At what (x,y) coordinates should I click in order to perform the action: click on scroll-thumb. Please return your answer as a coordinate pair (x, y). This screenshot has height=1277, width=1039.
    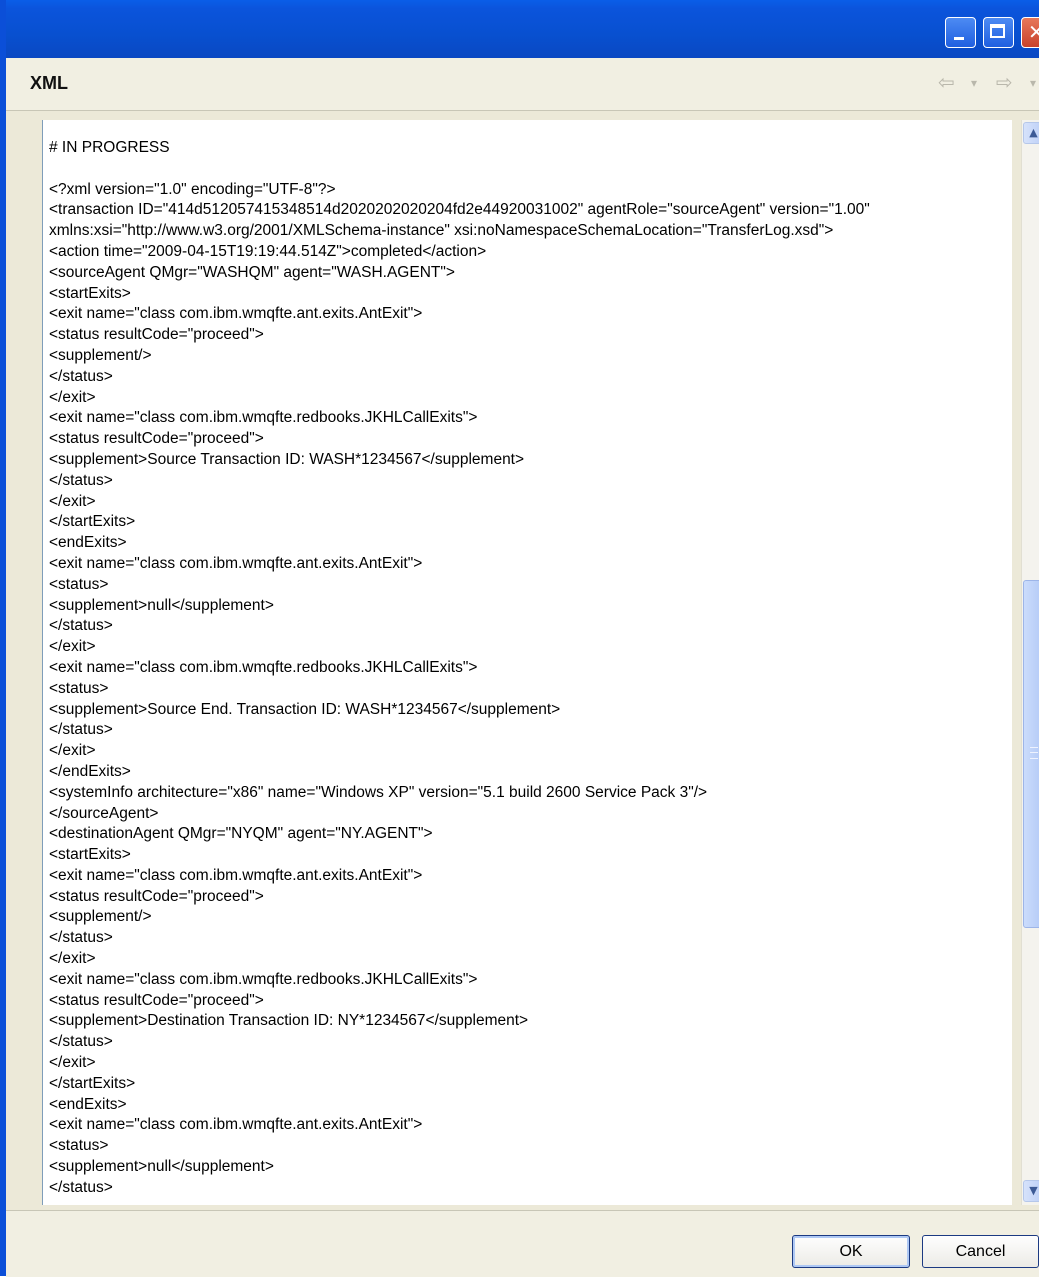
    Looking at the image, I should click on (1031, 754).